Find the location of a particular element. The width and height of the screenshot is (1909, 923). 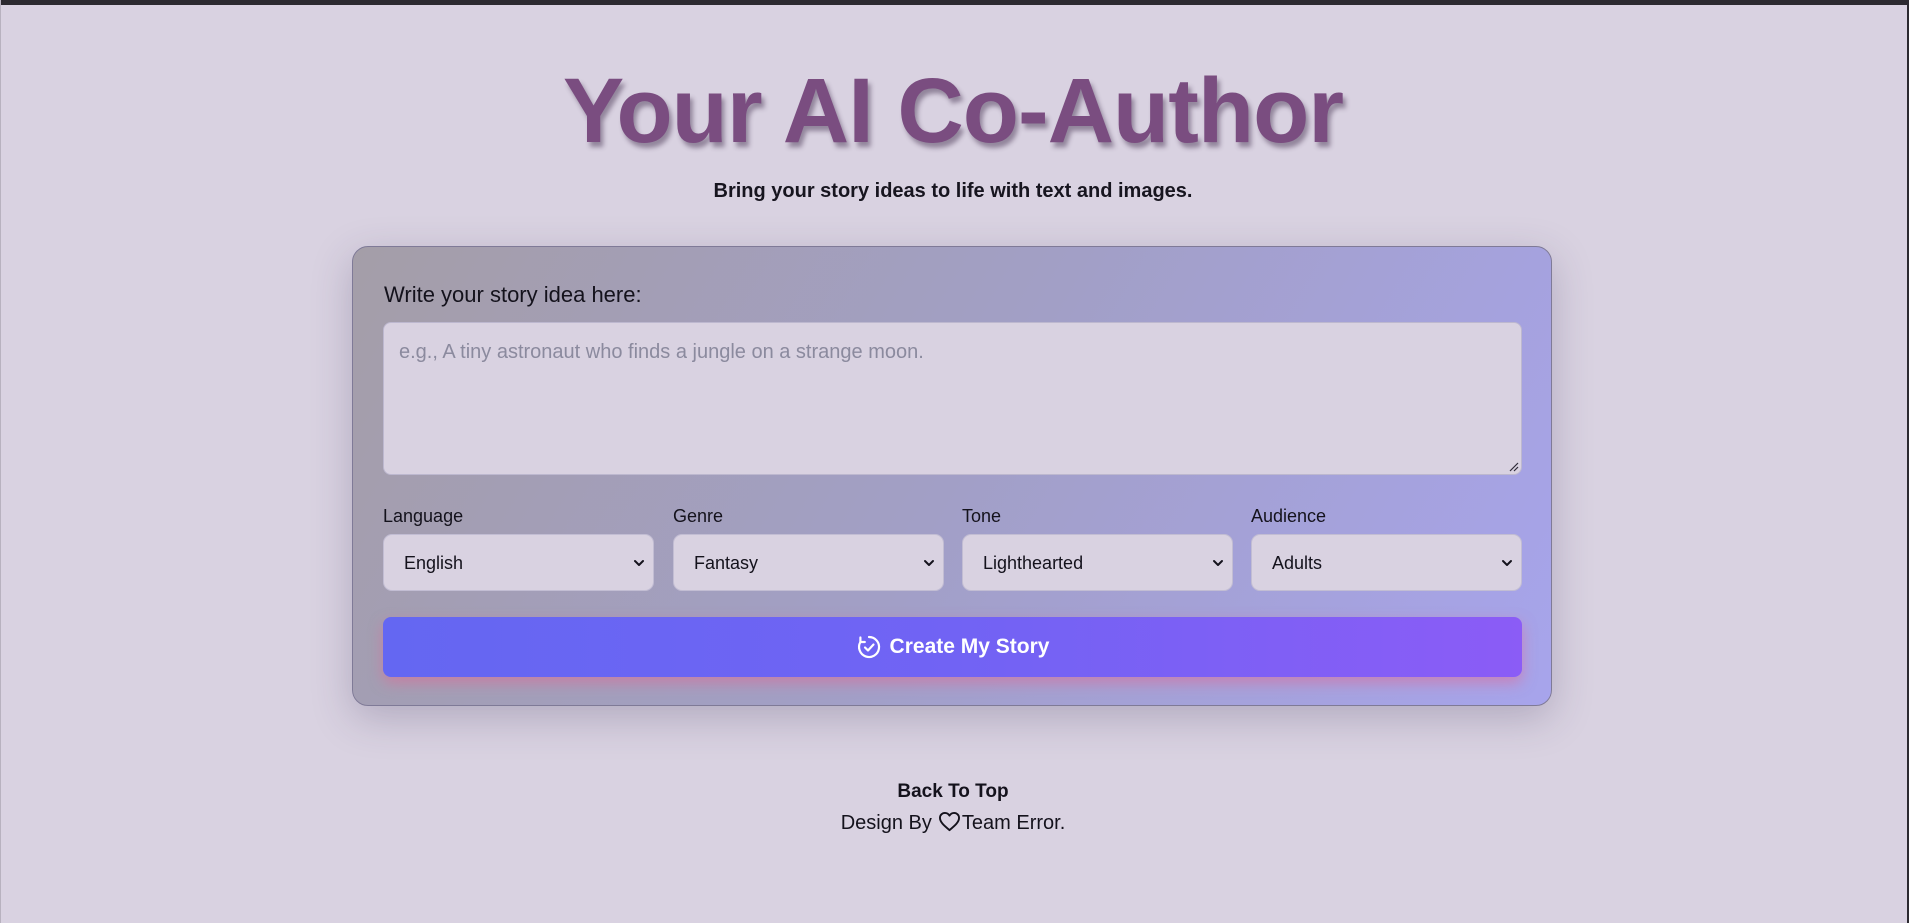

footer-credit: Design By Team Error. is located at coordinates (953, 823).